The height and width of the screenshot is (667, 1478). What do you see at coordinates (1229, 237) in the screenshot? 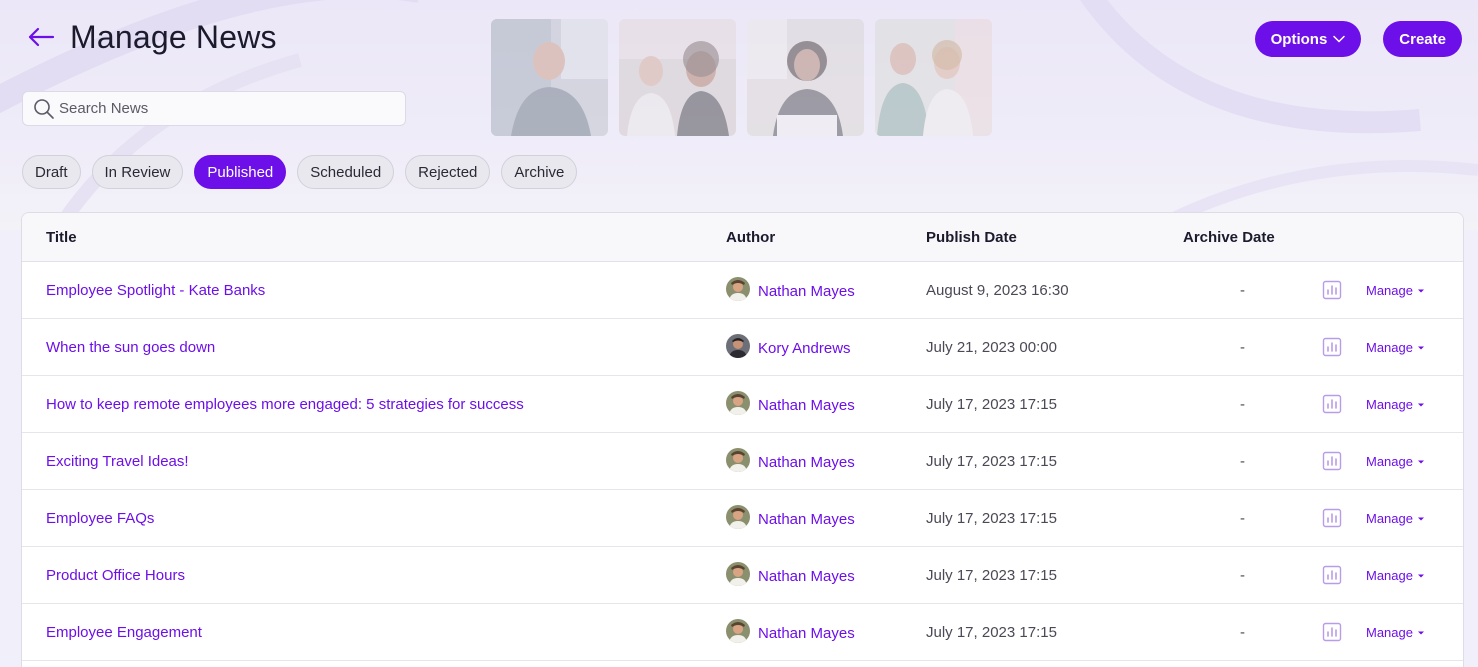
I see `column-header-archive-date: Archive Date` at bounding box center [1229, 237].